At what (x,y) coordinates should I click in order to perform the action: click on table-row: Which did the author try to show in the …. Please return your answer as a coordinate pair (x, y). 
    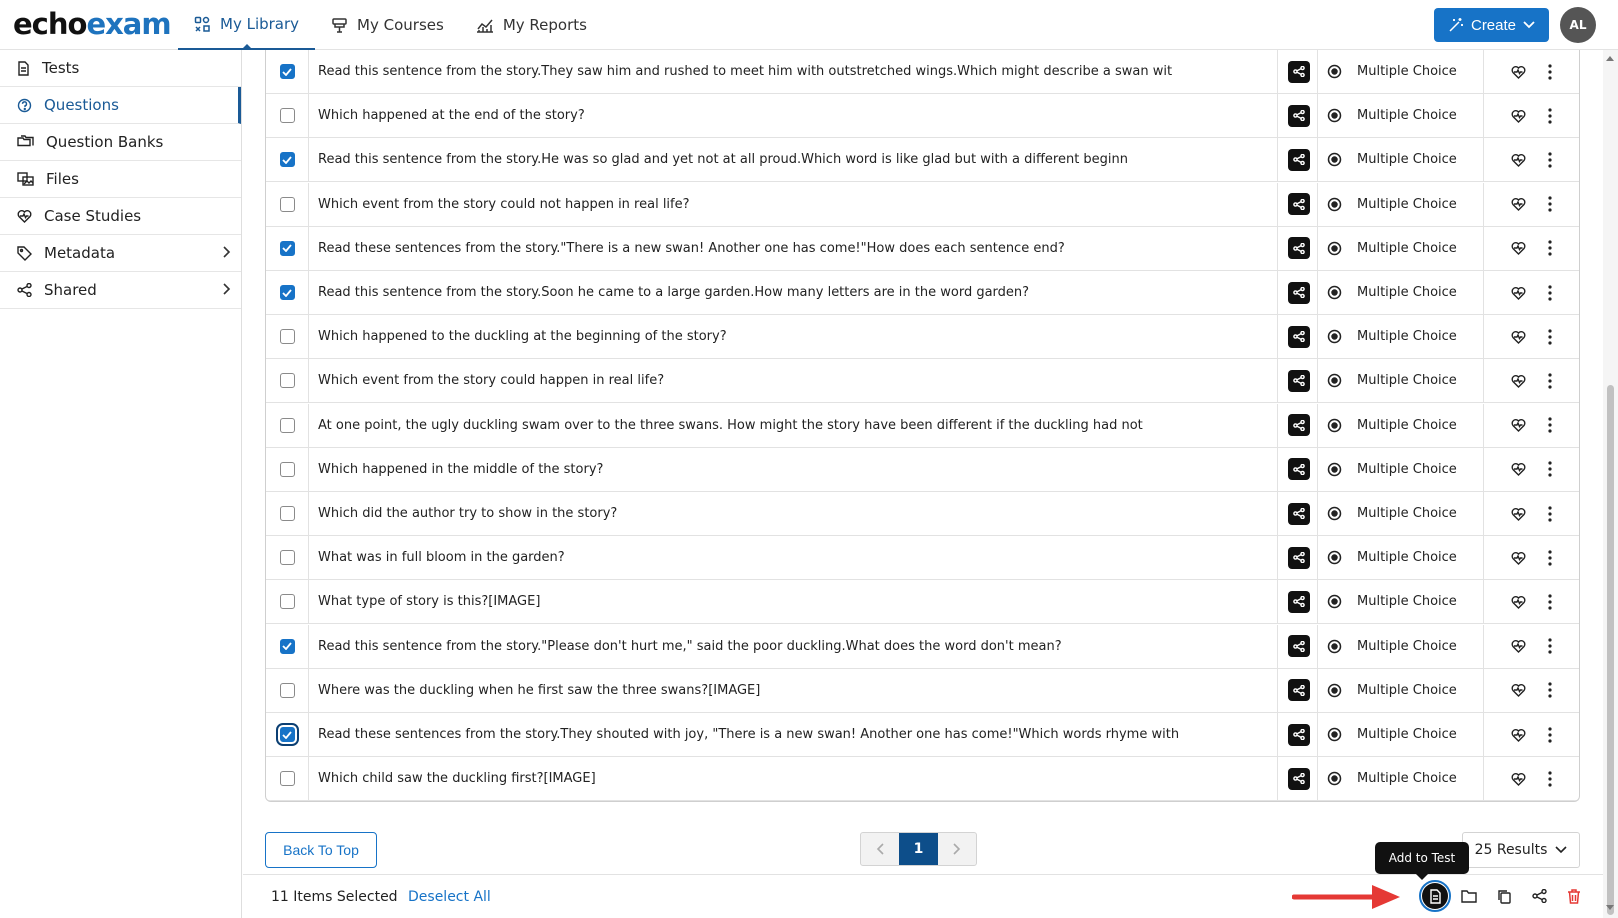
    Looking at the image, I should click on (922, 514).